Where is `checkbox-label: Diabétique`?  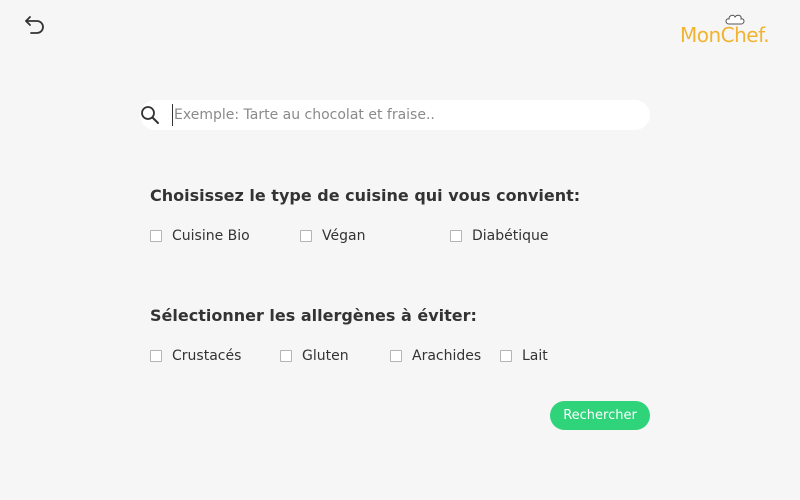 checkbox-label: Diabétique is located at coordinates (510, 236).